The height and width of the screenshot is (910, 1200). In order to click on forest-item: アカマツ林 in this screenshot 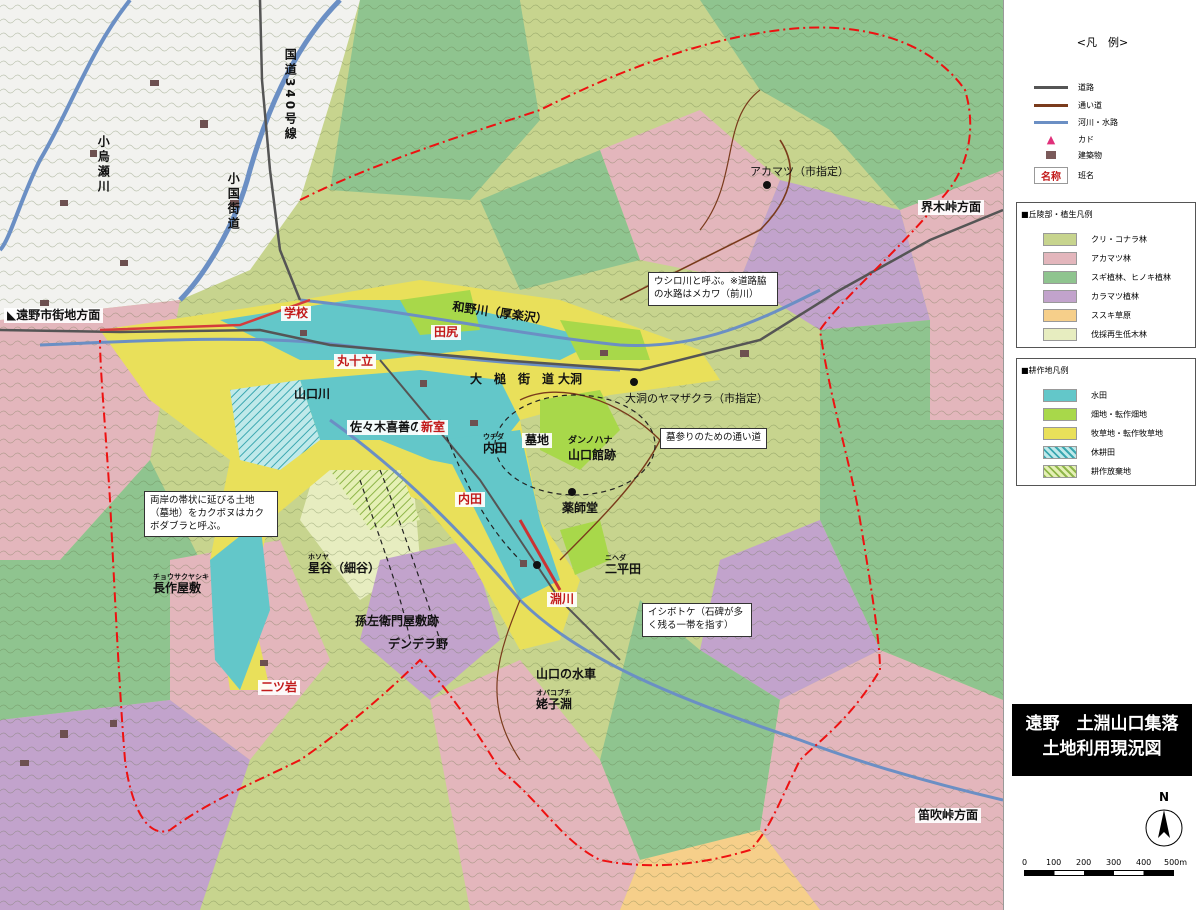, I will do `click(1087, 258)`.